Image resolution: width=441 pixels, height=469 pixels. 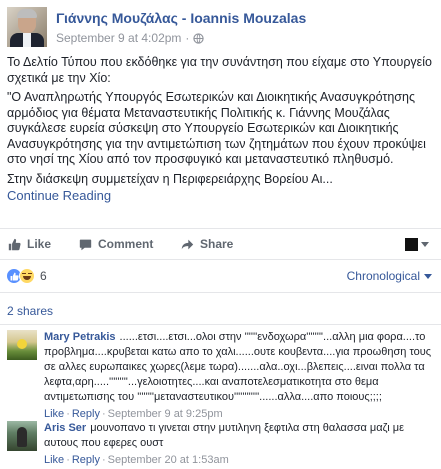 What do you see at coordinates (27, 27) in the screenshot?
I see `author-avatar` at bounding box center [27, 27].